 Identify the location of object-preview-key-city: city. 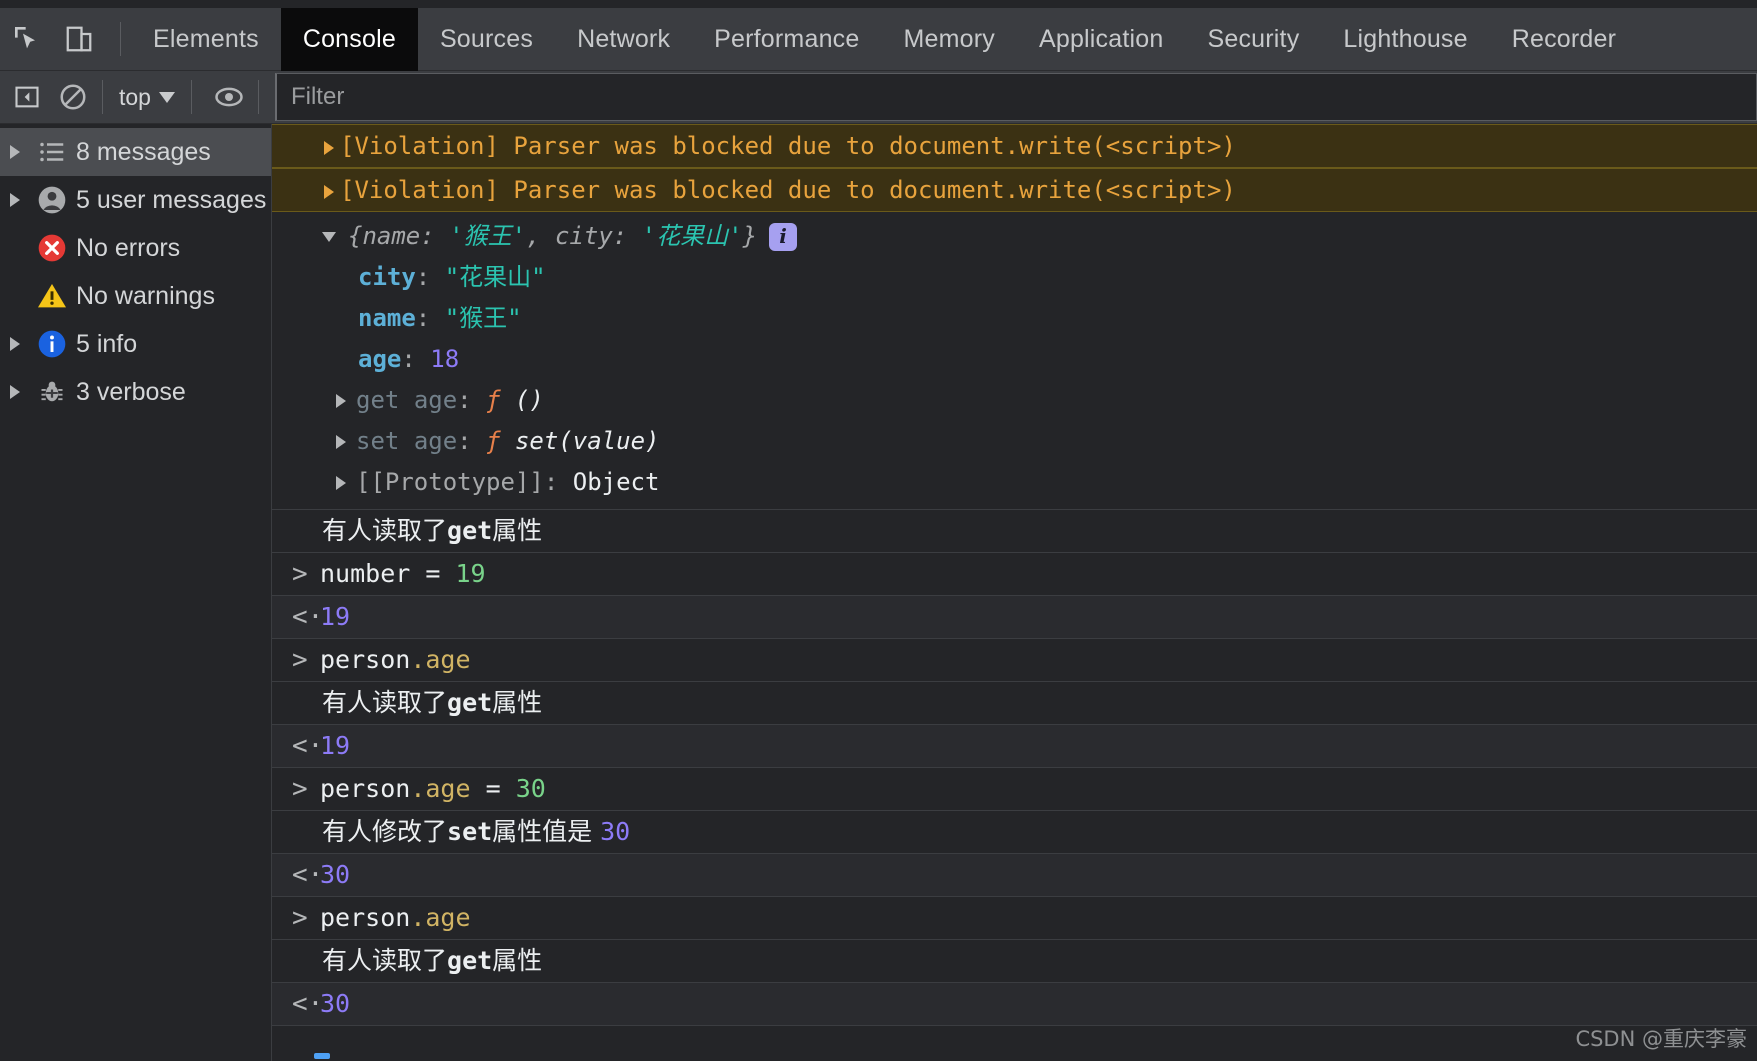
(583, 236).